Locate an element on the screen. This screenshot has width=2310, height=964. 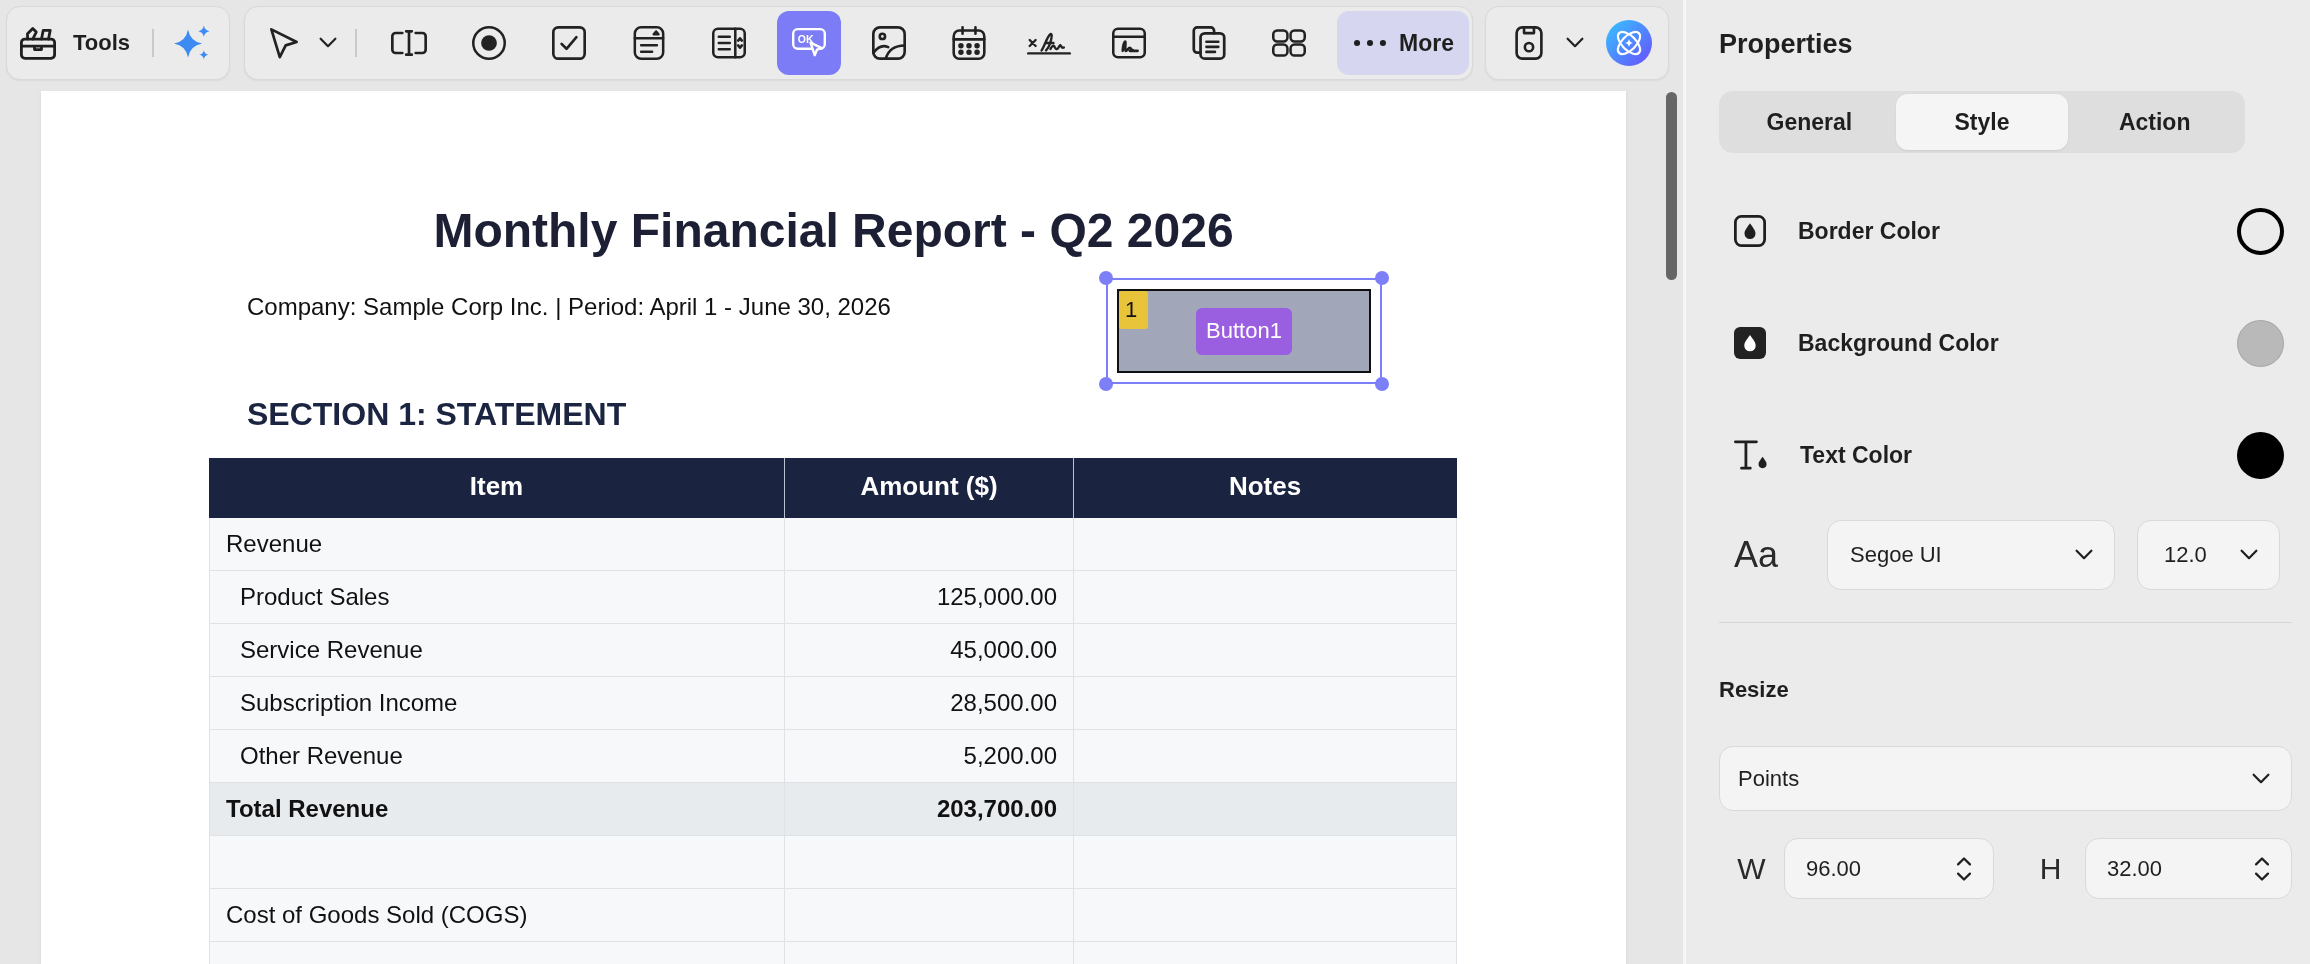
column-header: Notes is located at coordinates (1265, 488).